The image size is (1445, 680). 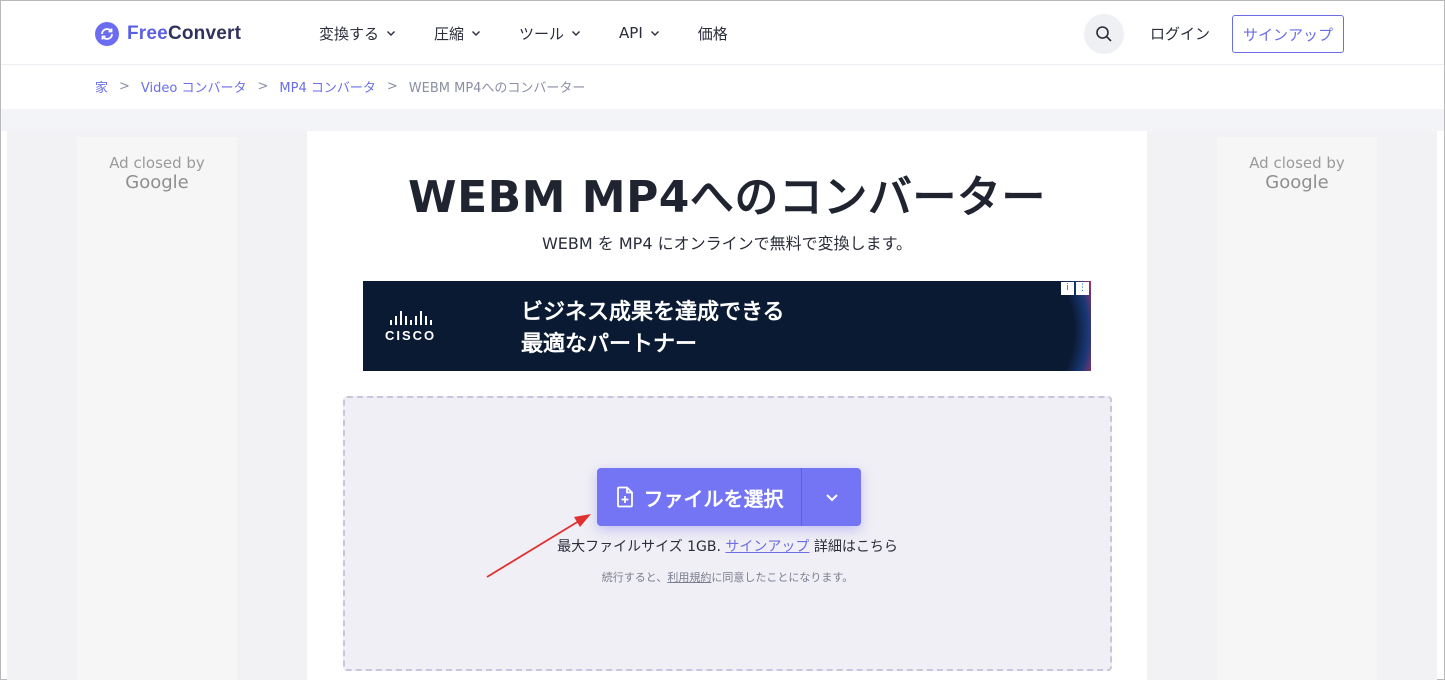 I want to click on login-link: ログイン, so click(x=1180, y=33).